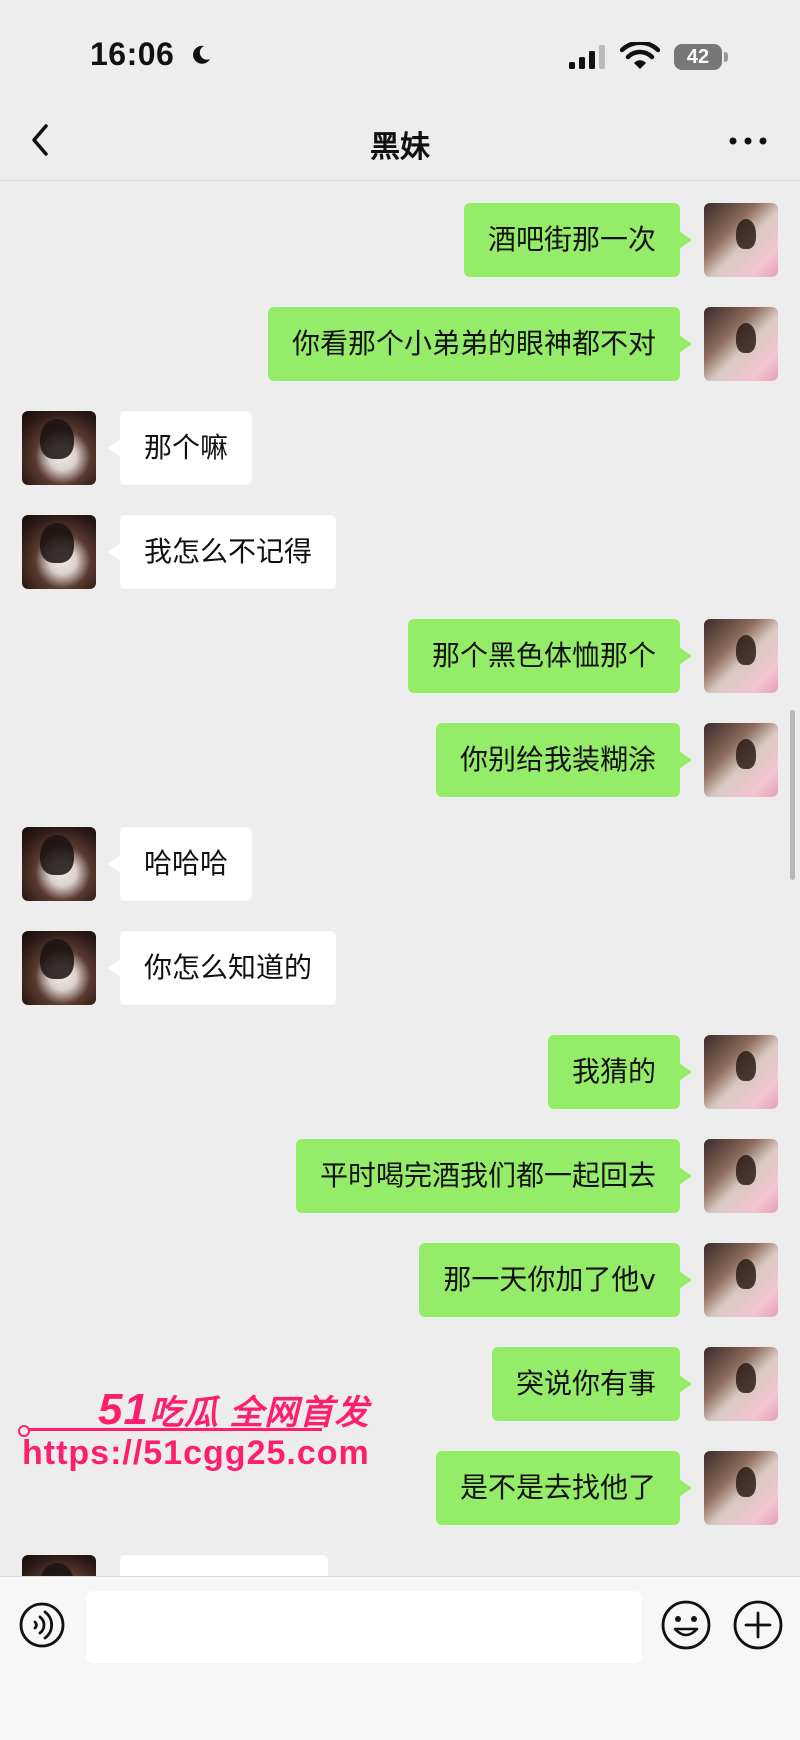 The image size is (800, 1740). Describe the element at coordinates (123, 1409) in the screenshot. I see `watermark-logo-number: 51` at that location.